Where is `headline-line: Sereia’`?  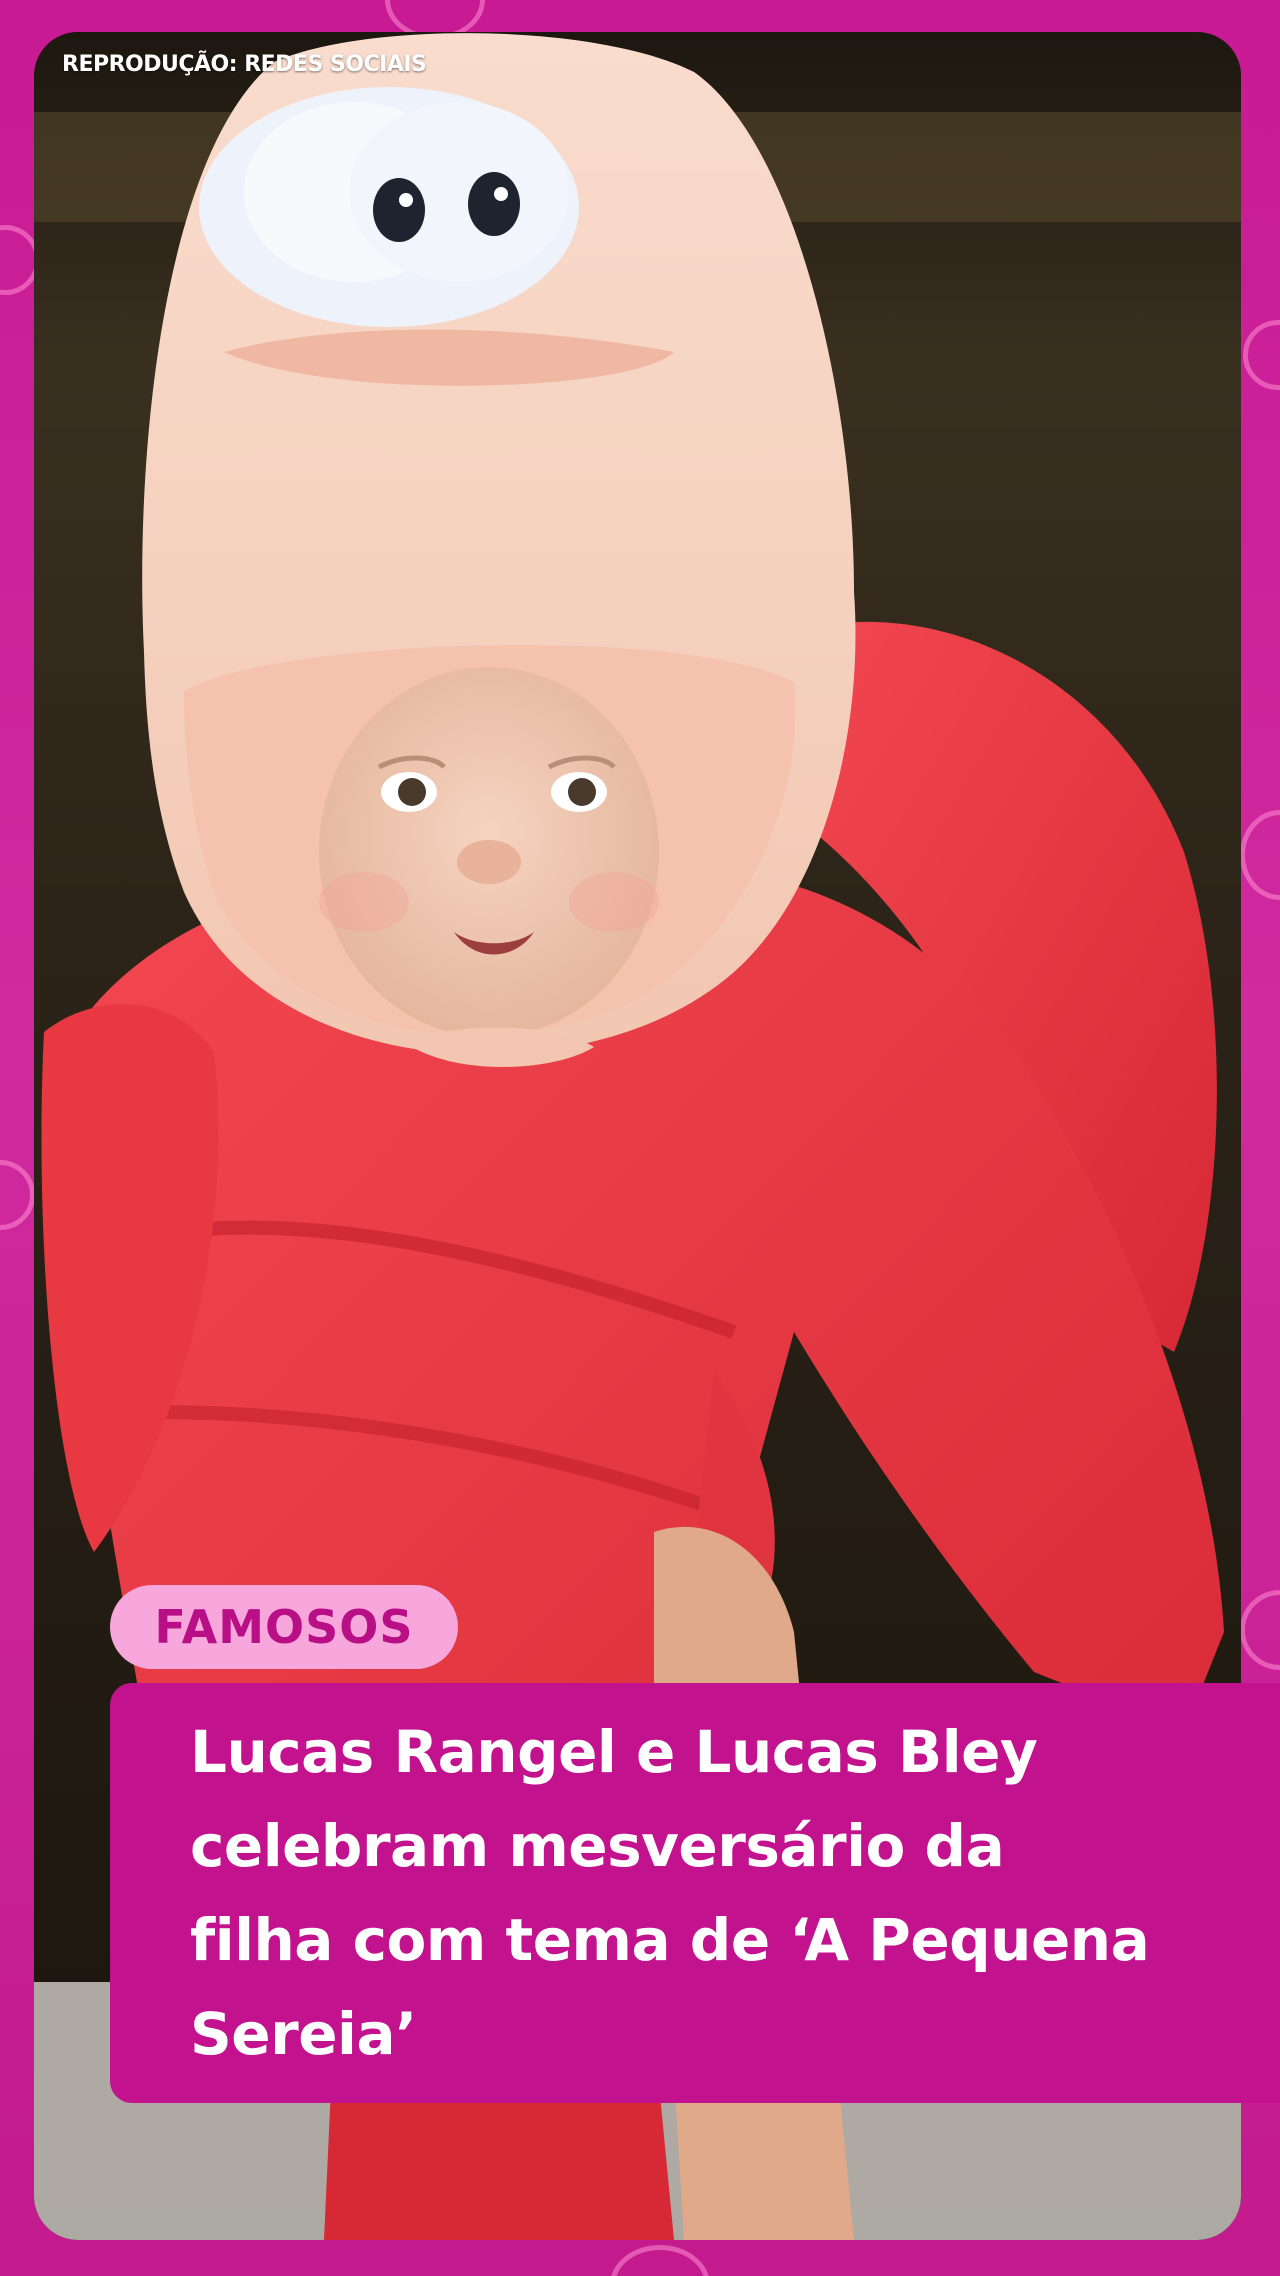 headline-line: Sereia’ is located at coordinates (303, 2034).